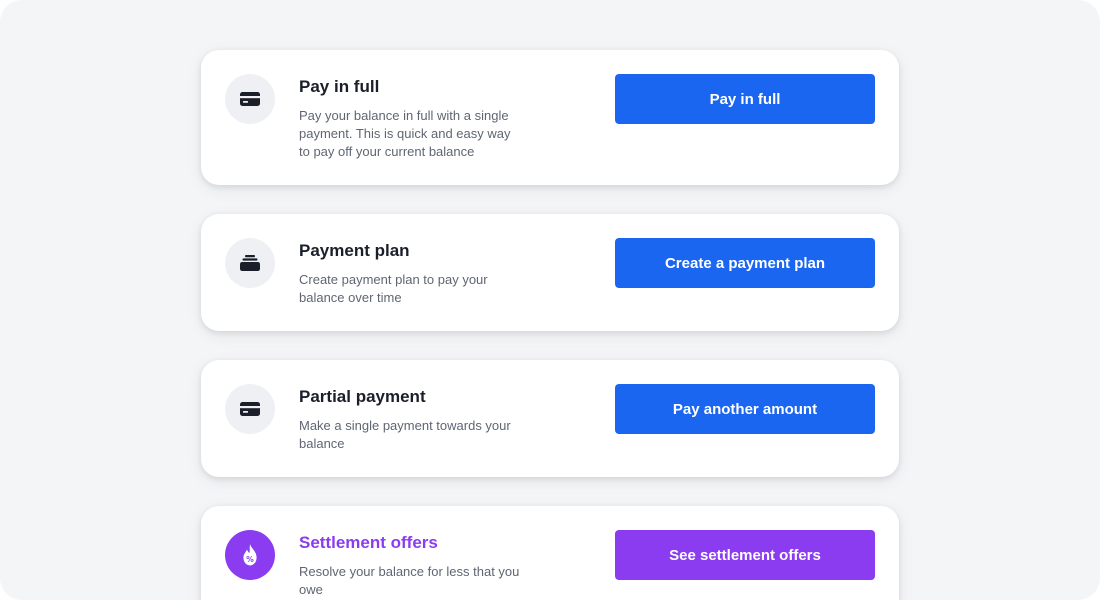  I want to click on create-payment-plan-button: Create a payment plan, so click(745, 263).